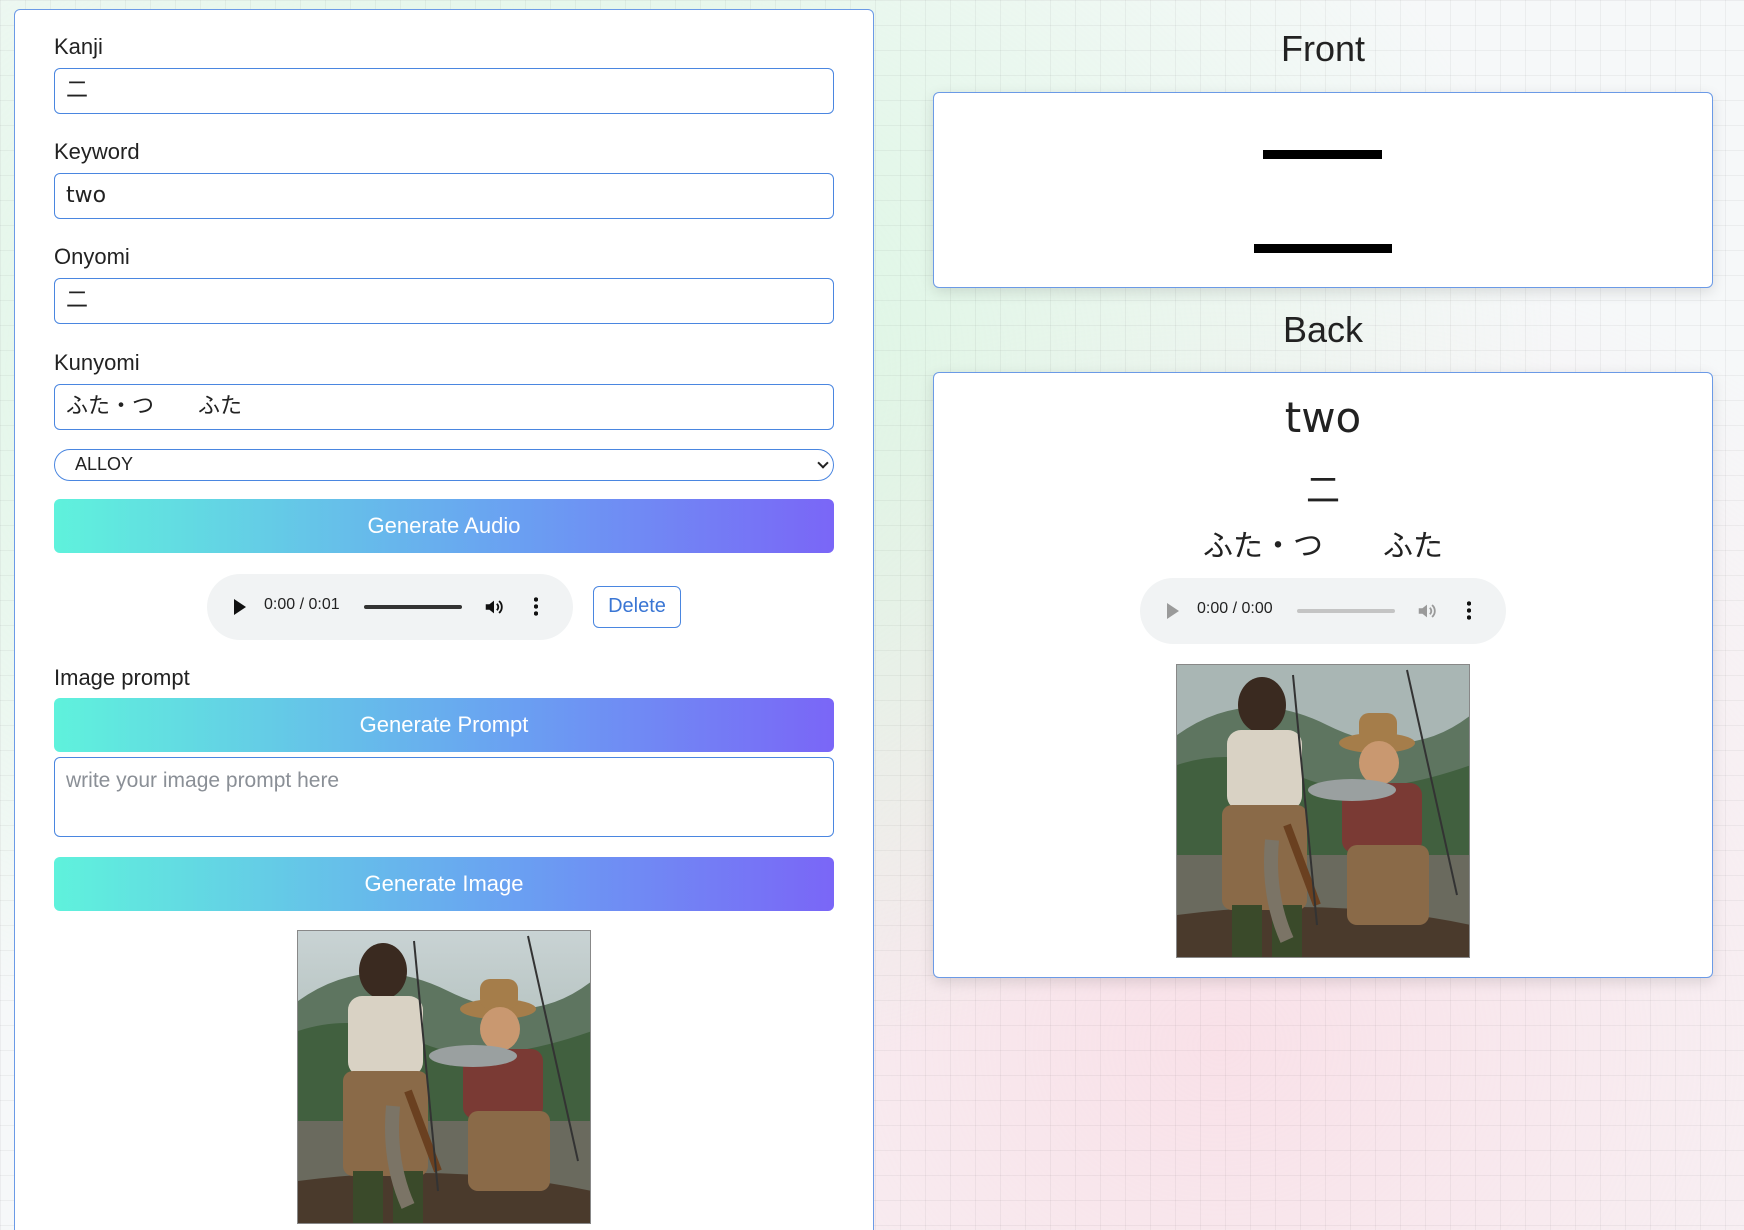 The height and width of the screenshot is (1230, 1744). Describe the element at coordinates (78, 46) in the screenshot. I see `kanji-label: Kanji` at that location.